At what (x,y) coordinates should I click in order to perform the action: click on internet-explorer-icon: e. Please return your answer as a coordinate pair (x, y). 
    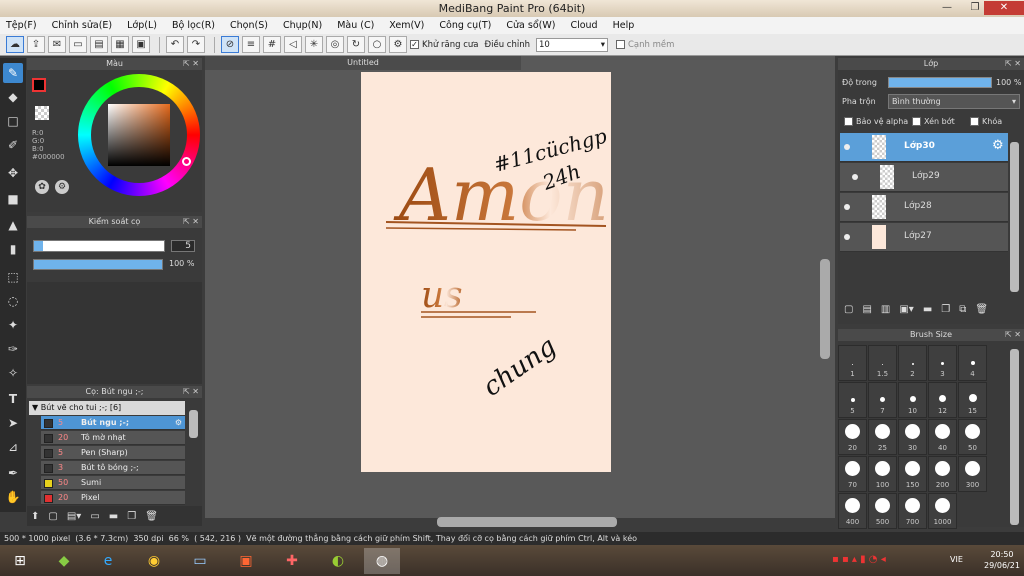
    Looking at the image, I should click on (108, 561).